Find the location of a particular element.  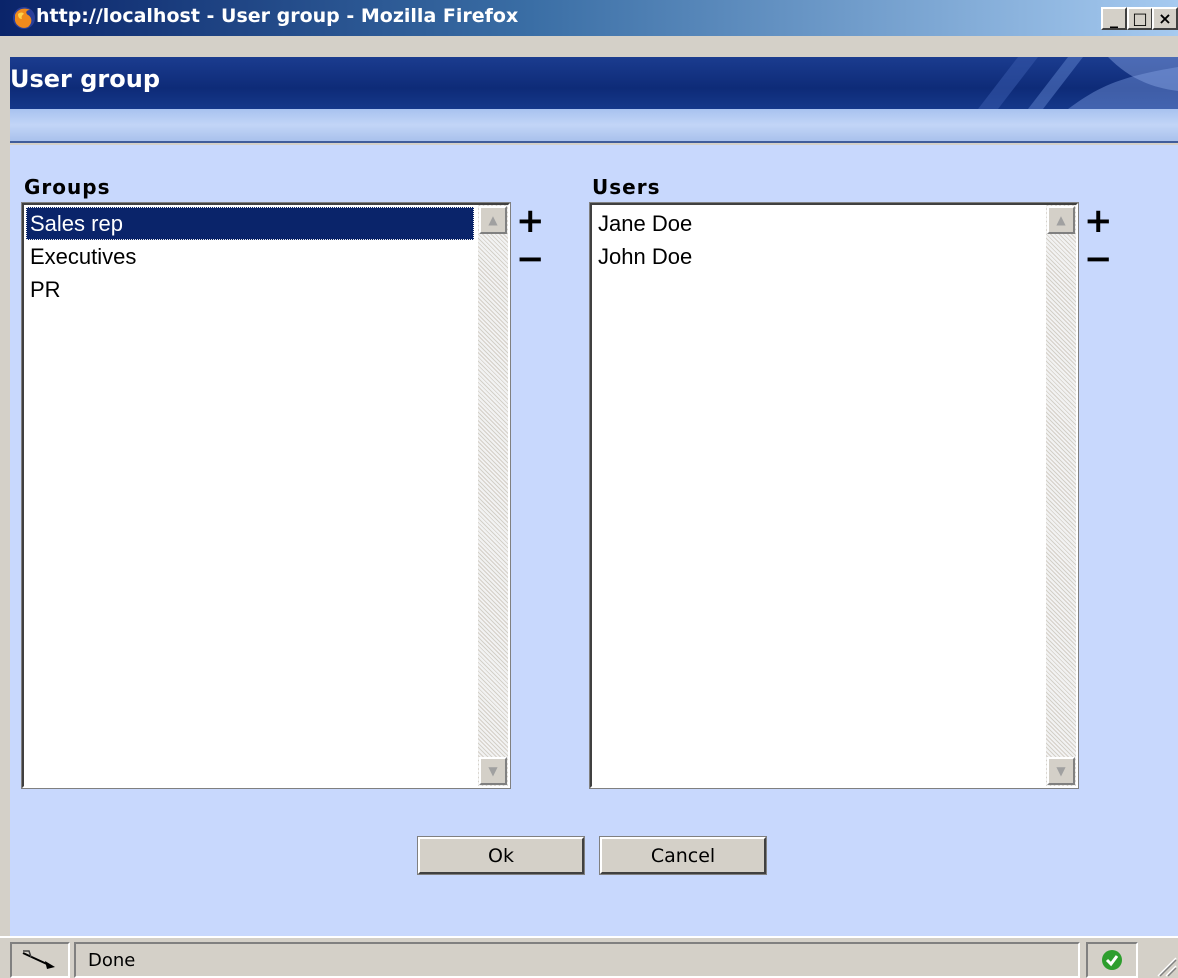

groups-label: Groups is located at coordinates (67, 187).